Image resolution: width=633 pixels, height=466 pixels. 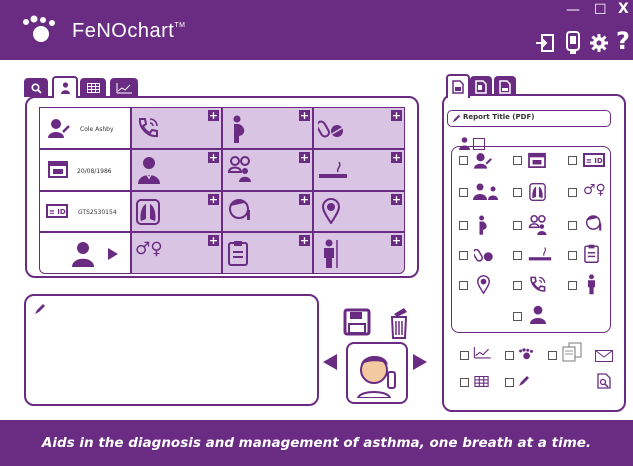 What do you see at coordinates (97, 212) in the screenshot?
I see `patient-id: GTS2530154` at bounding box center [97, 212].